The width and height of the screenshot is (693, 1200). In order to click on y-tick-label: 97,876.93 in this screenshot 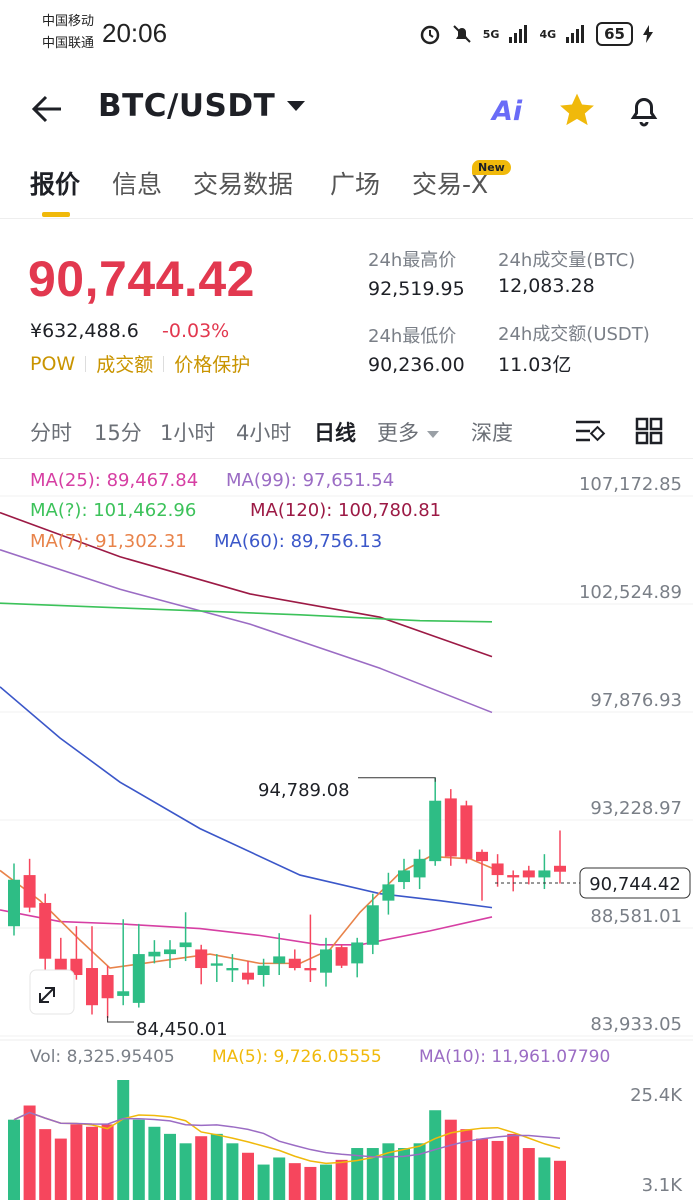, I will do `click(636, 700)`.